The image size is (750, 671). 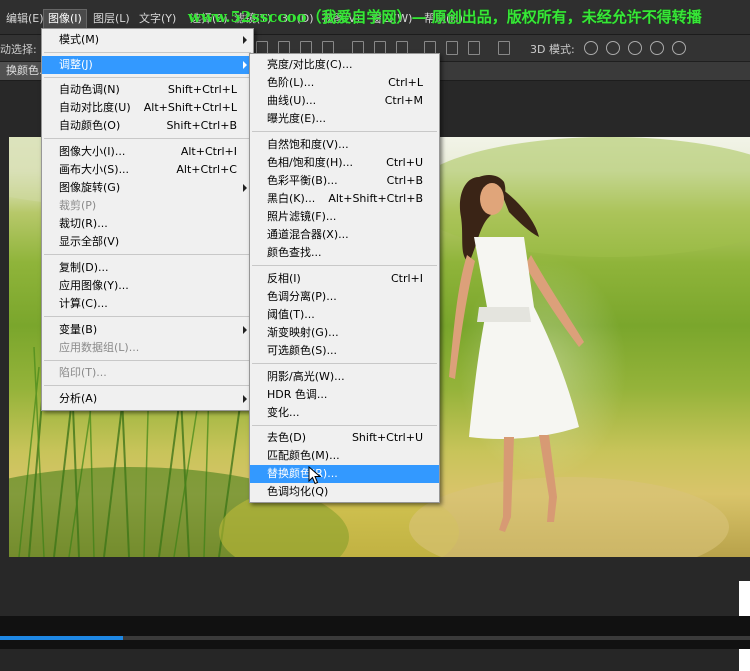 What do you see at coordinates (452, 48) in the screenshot?
I see `distribute-center-icon` at bounding box center [452, 48].